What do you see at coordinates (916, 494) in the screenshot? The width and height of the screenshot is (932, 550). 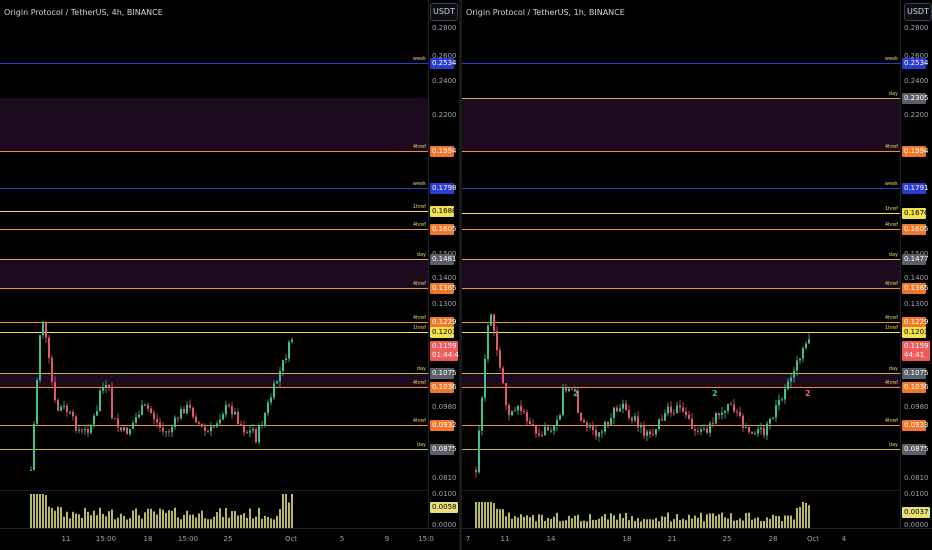 I see `price-axis-label: 0.0100` at bounding box center [916, 494].